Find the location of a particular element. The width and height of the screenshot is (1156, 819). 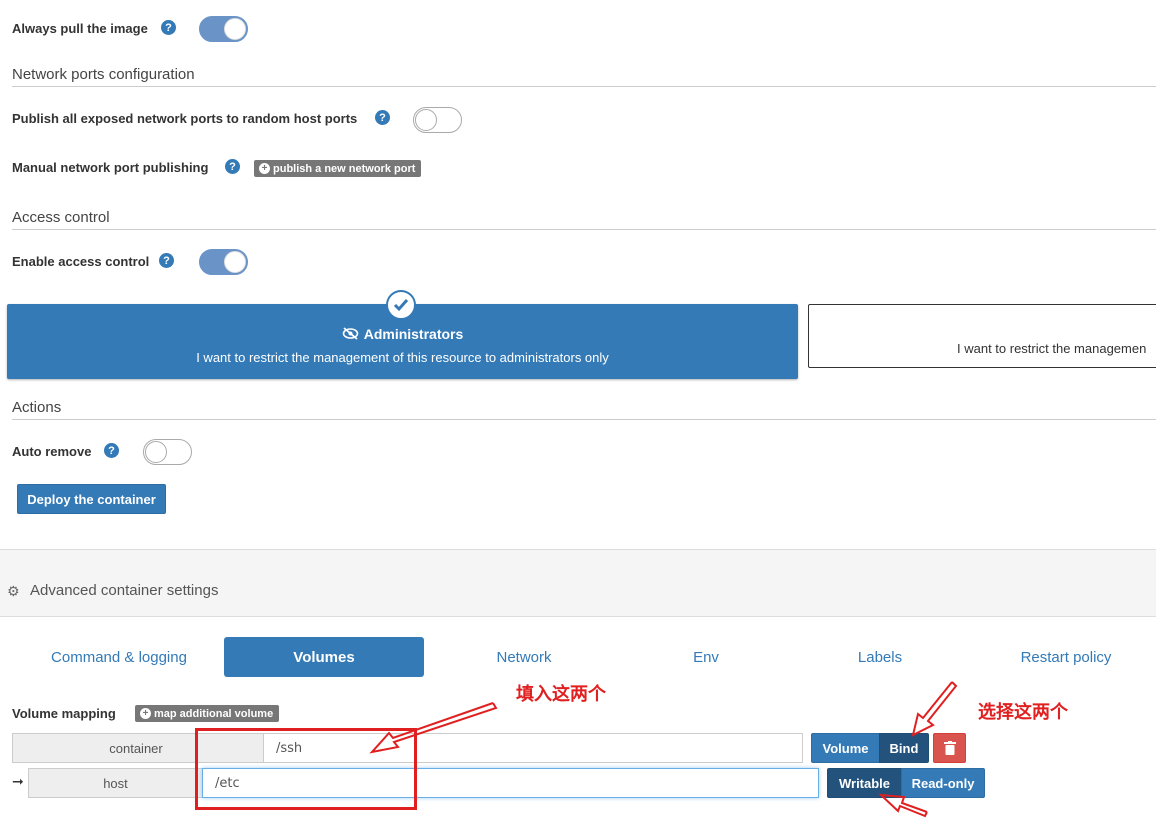

annotation-arrows is located at coordinates (663, 749).